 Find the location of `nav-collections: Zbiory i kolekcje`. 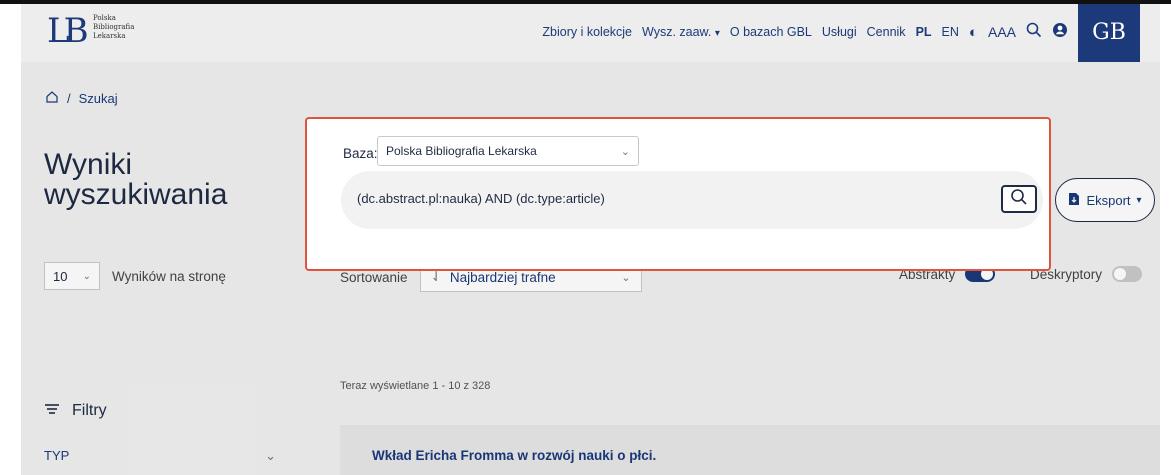

nav-collections: Zbiory i kolekcje is located at coordinates (587, 32).